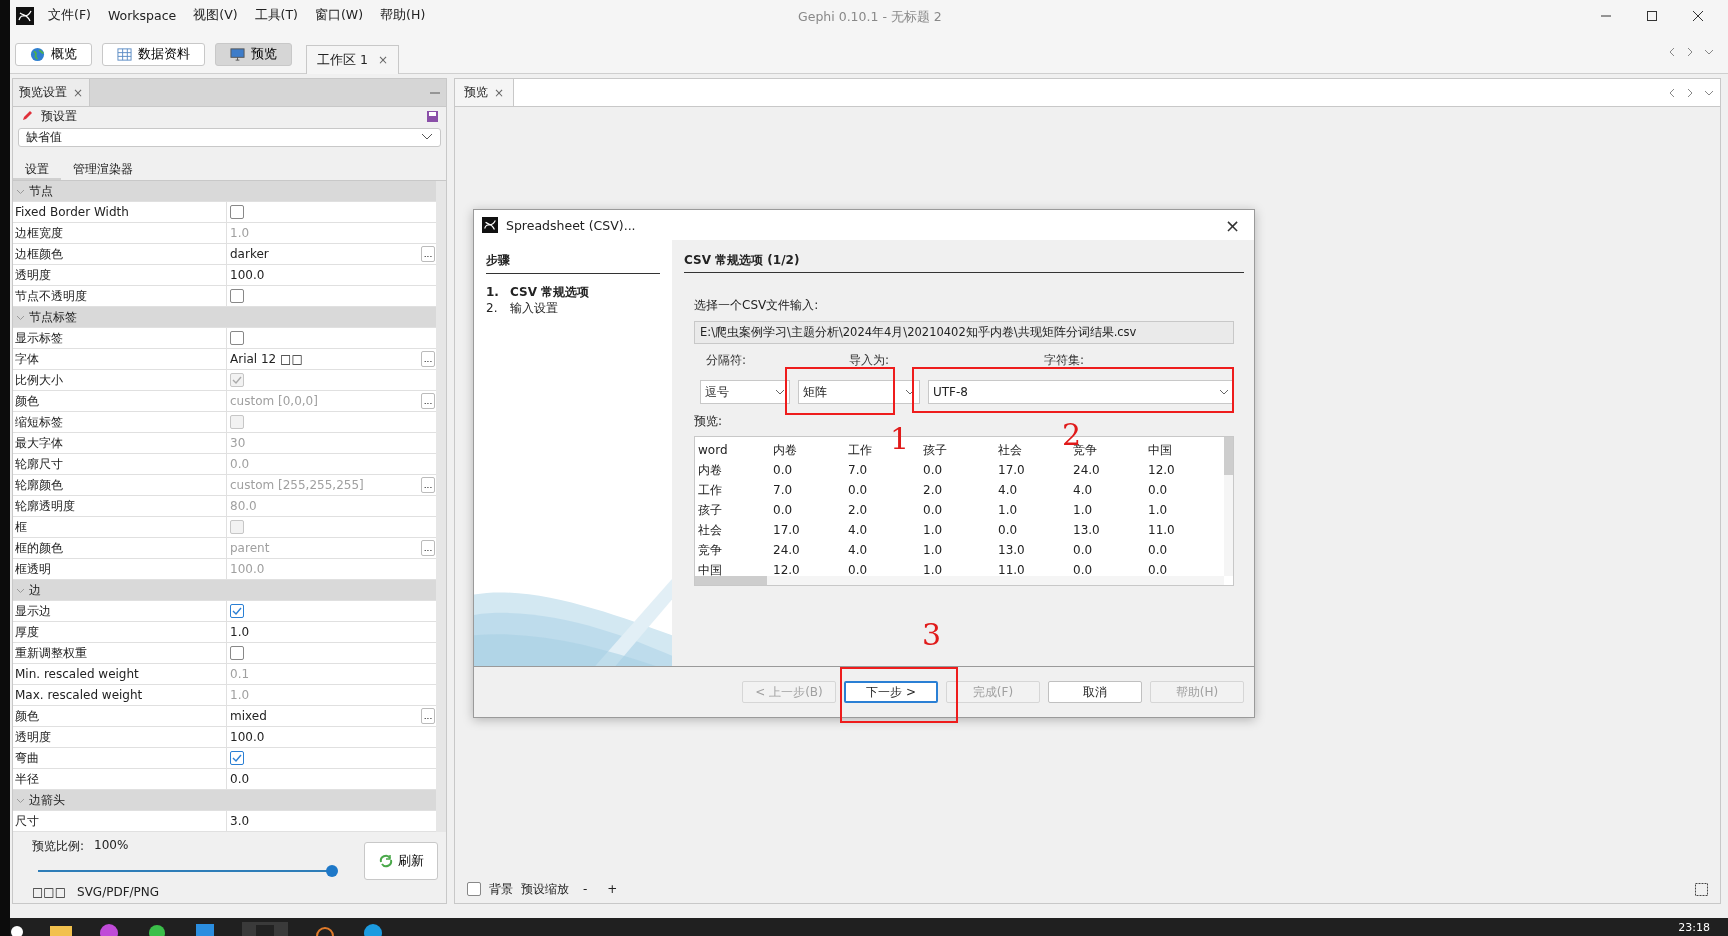 Image resolution: width=1728 pixels, height=936 pixels. What do you see at coordinates (858, 530) in the screenshot?
I see `table-cell-text: 4.0` at bounding box center [858, 530].